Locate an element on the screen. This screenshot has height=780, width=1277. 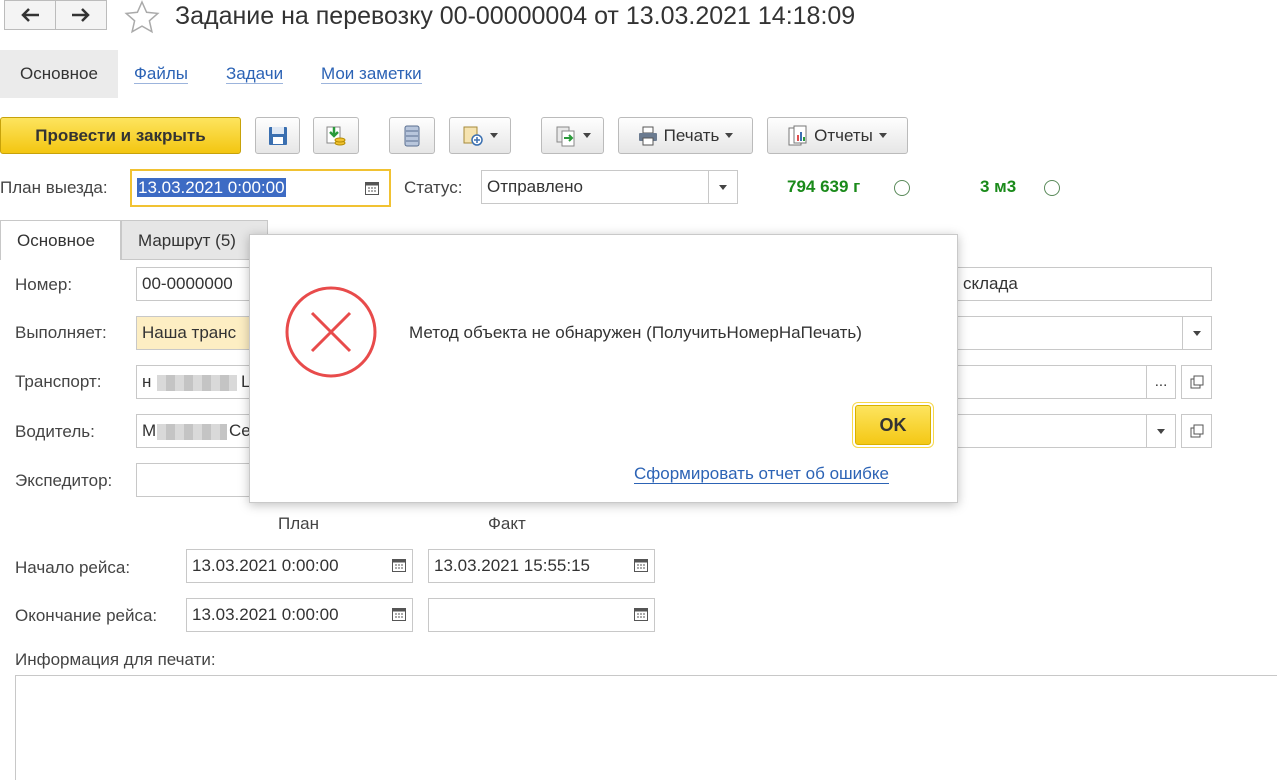
number-value: 00-0000000 is located at coordinates (187, 283).